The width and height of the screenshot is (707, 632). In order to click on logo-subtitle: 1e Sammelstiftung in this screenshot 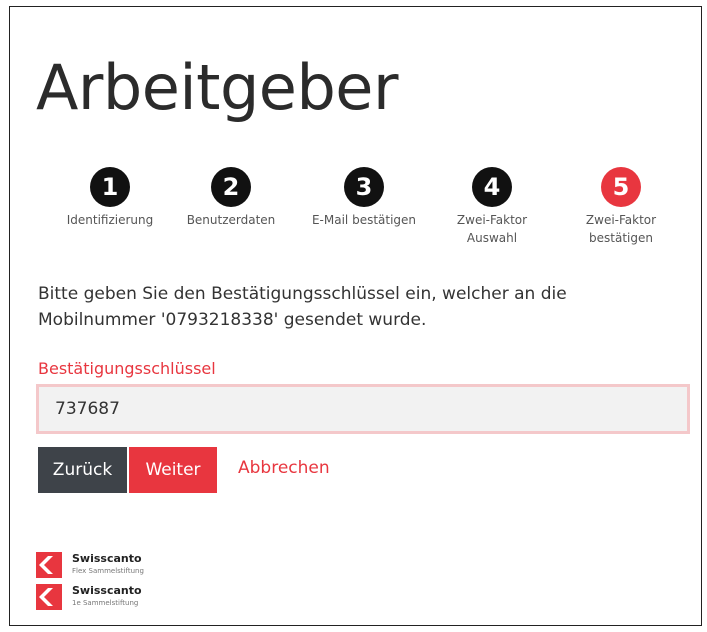, I will do `click(105, 603)`.